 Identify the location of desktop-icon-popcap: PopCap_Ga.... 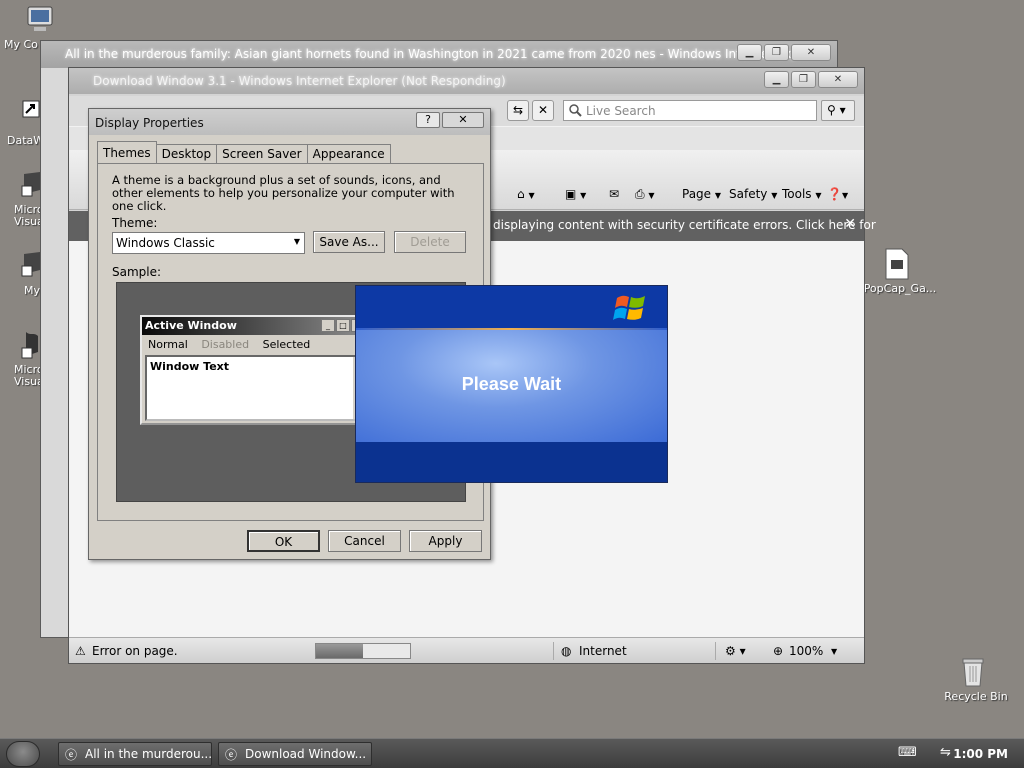
(900, 271).